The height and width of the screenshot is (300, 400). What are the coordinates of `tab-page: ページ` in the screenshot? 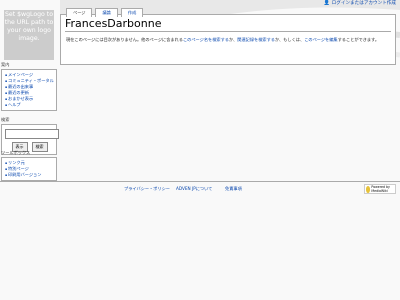 It's located at (79, 12).